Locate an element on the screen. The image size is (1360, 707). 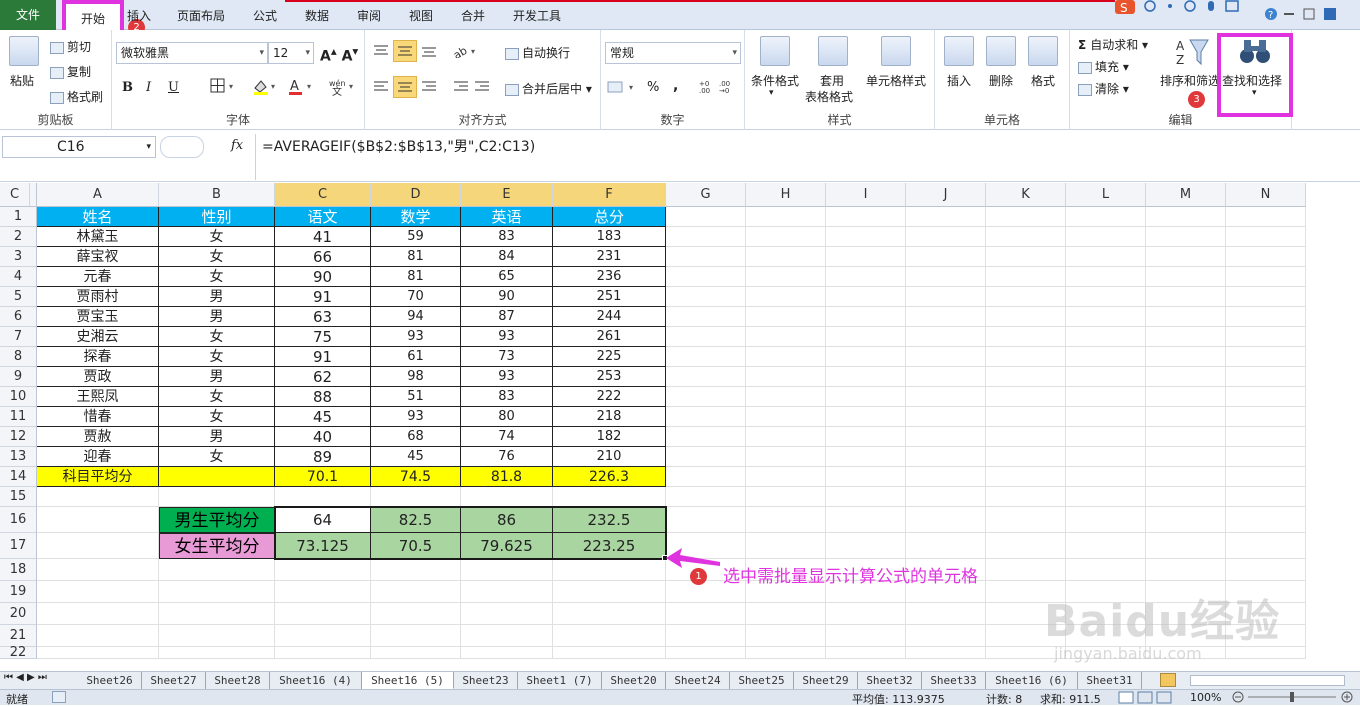
tab-data: 数据 is located at coordinates (317, 16).